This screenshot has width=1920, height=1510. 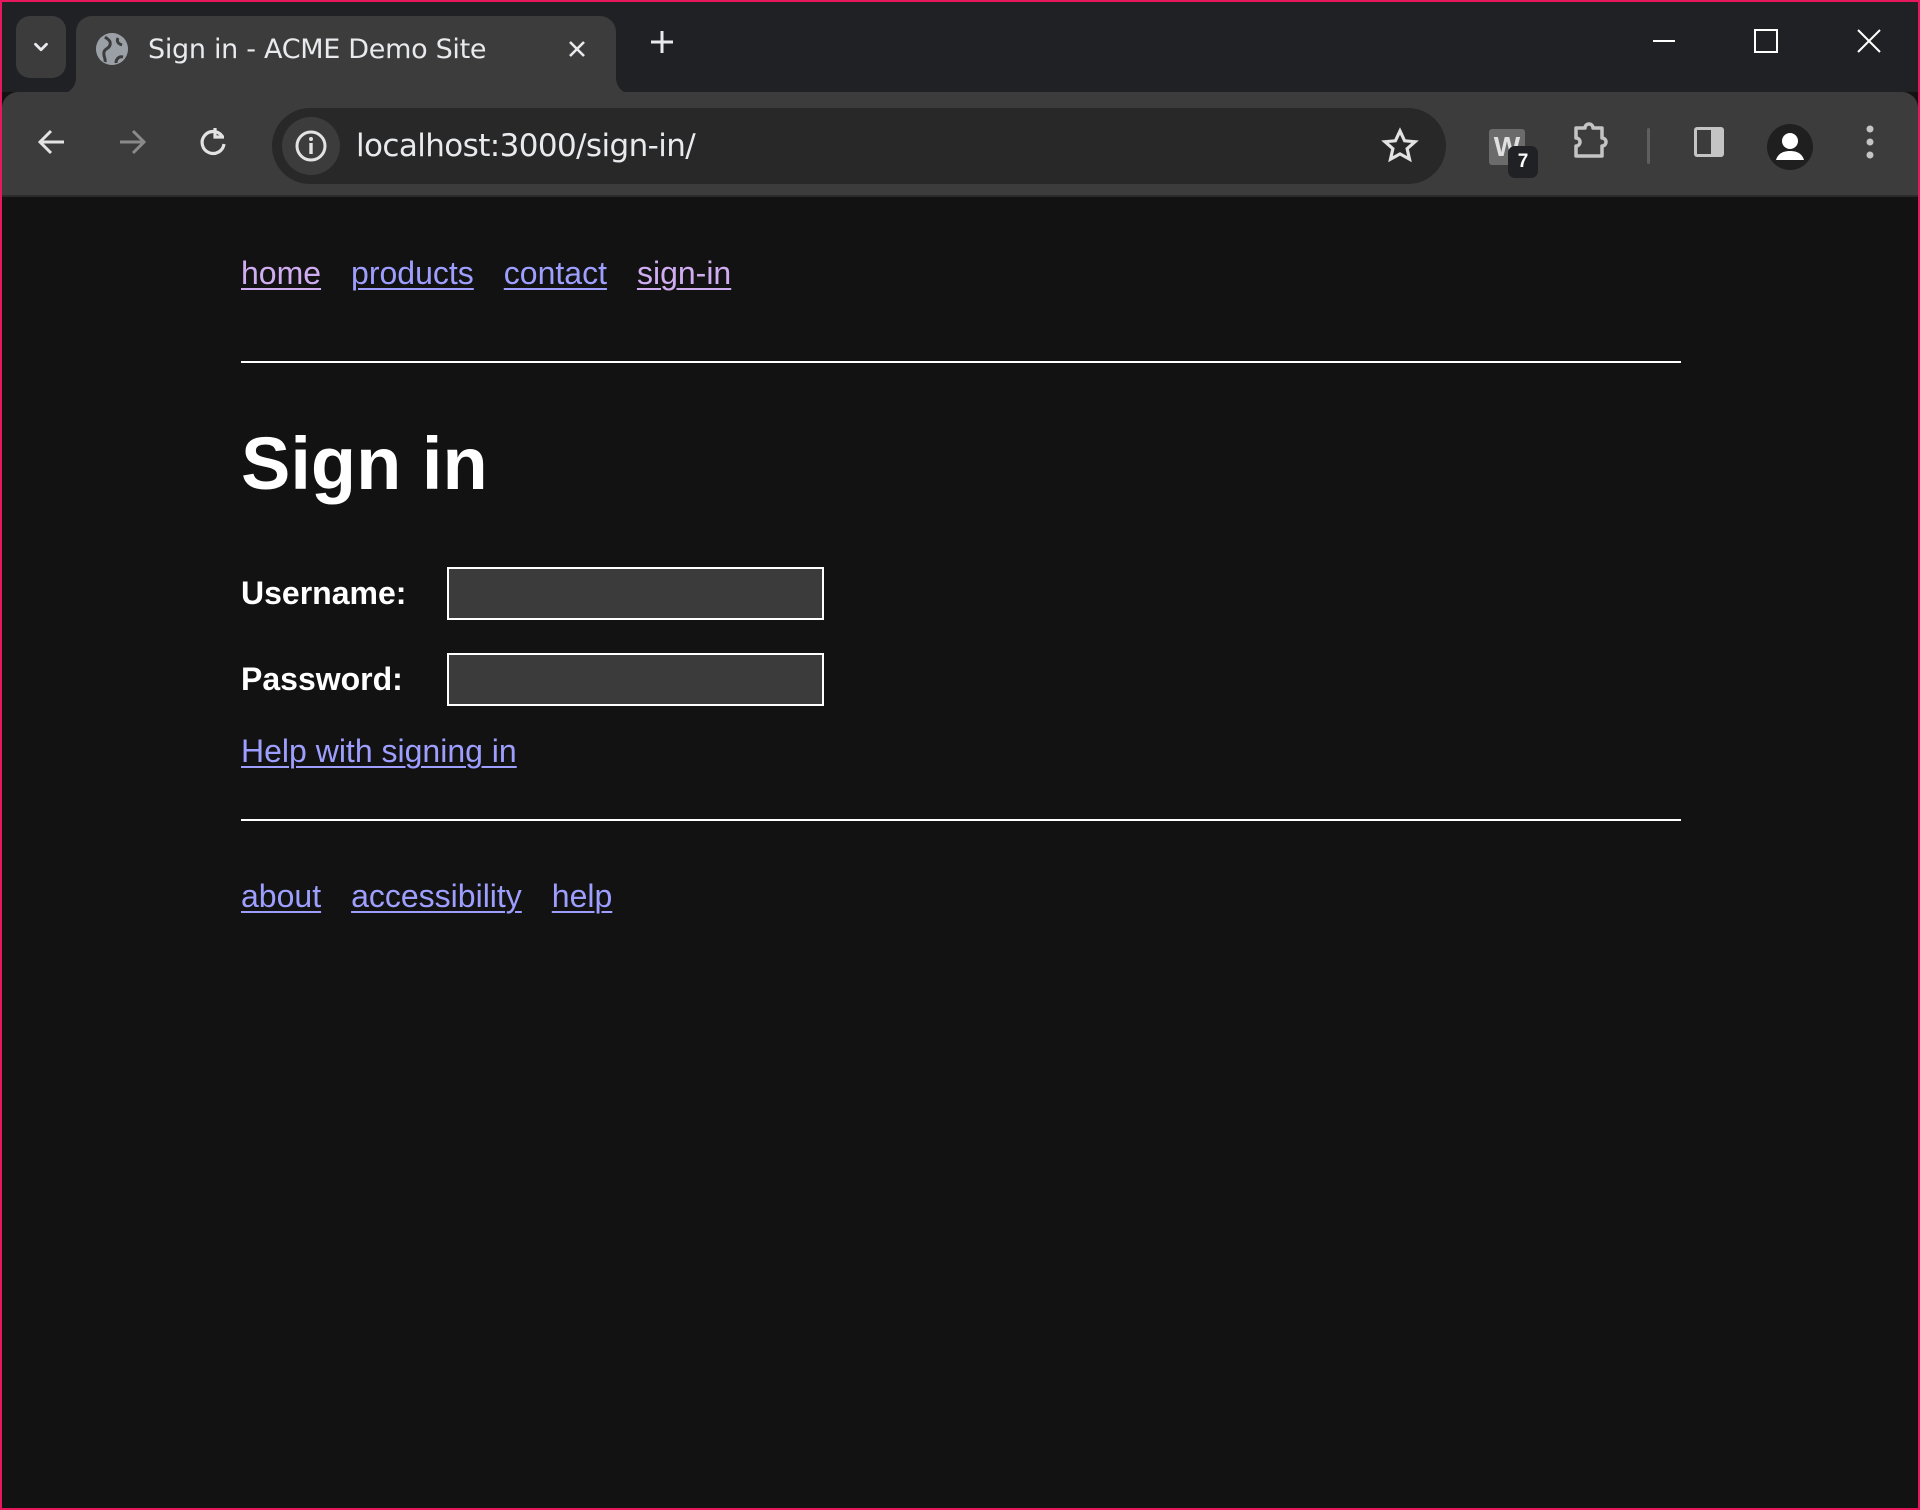 I want to click on site-info-button, so click(x=311, y=146).